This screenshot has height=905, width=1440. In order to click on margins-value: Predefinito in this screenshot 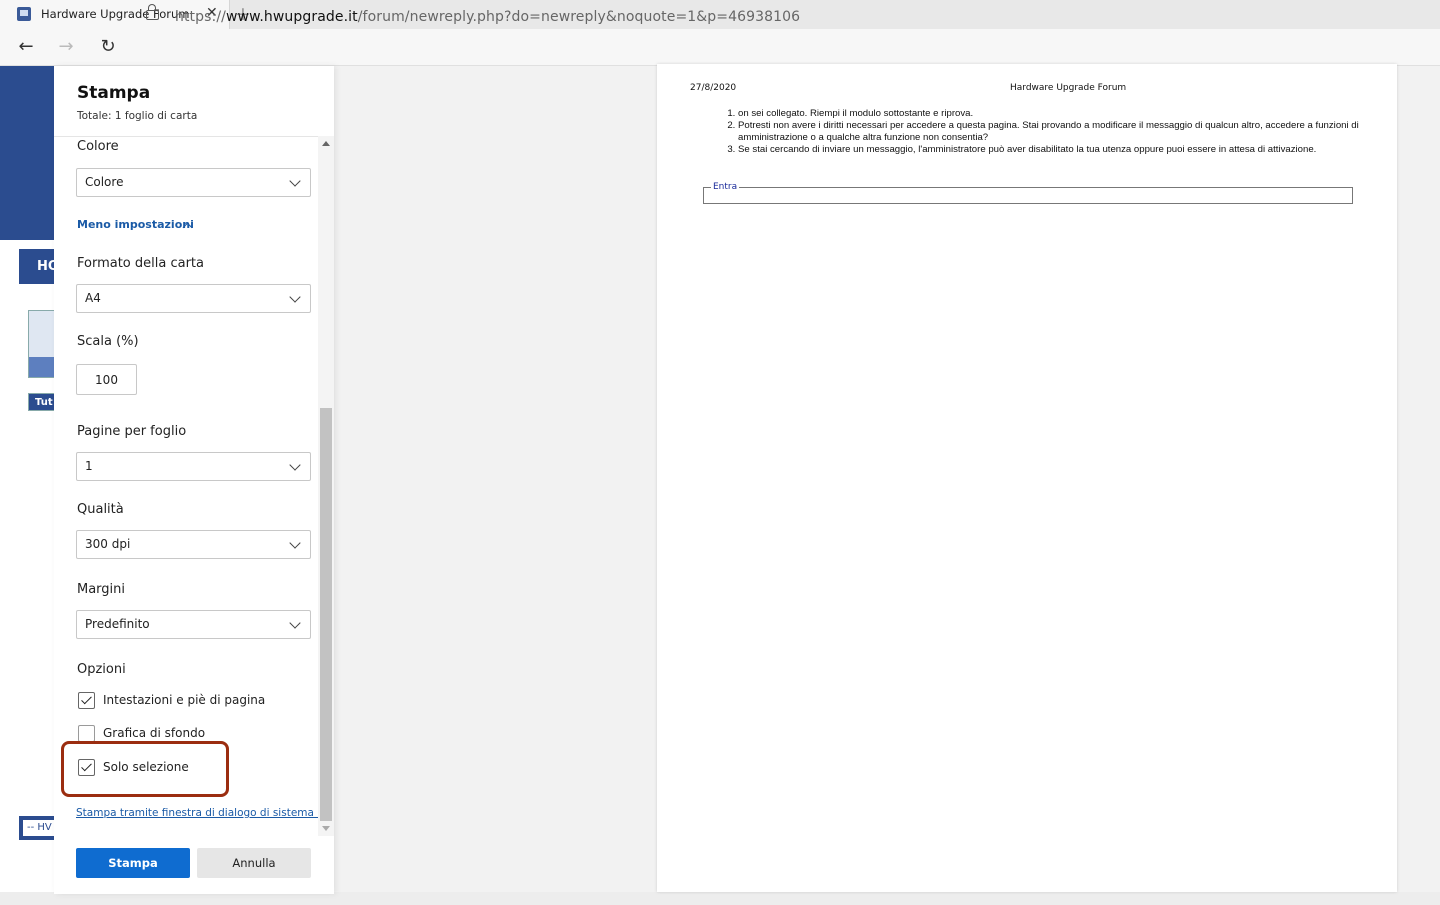, I will do `click(117, 624)`.